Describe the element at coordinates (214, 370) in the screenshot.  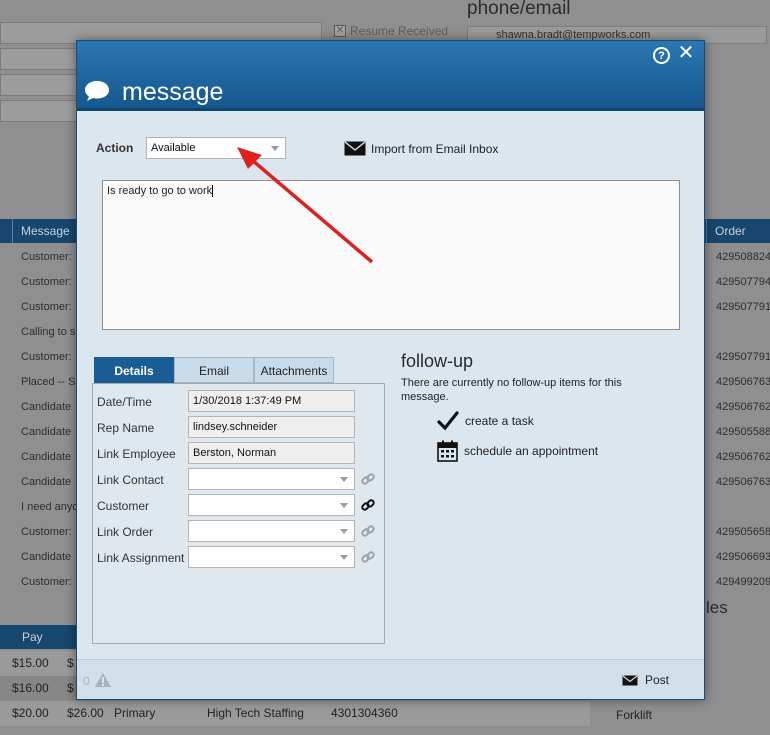
I see `tab-email: Email` at that location.